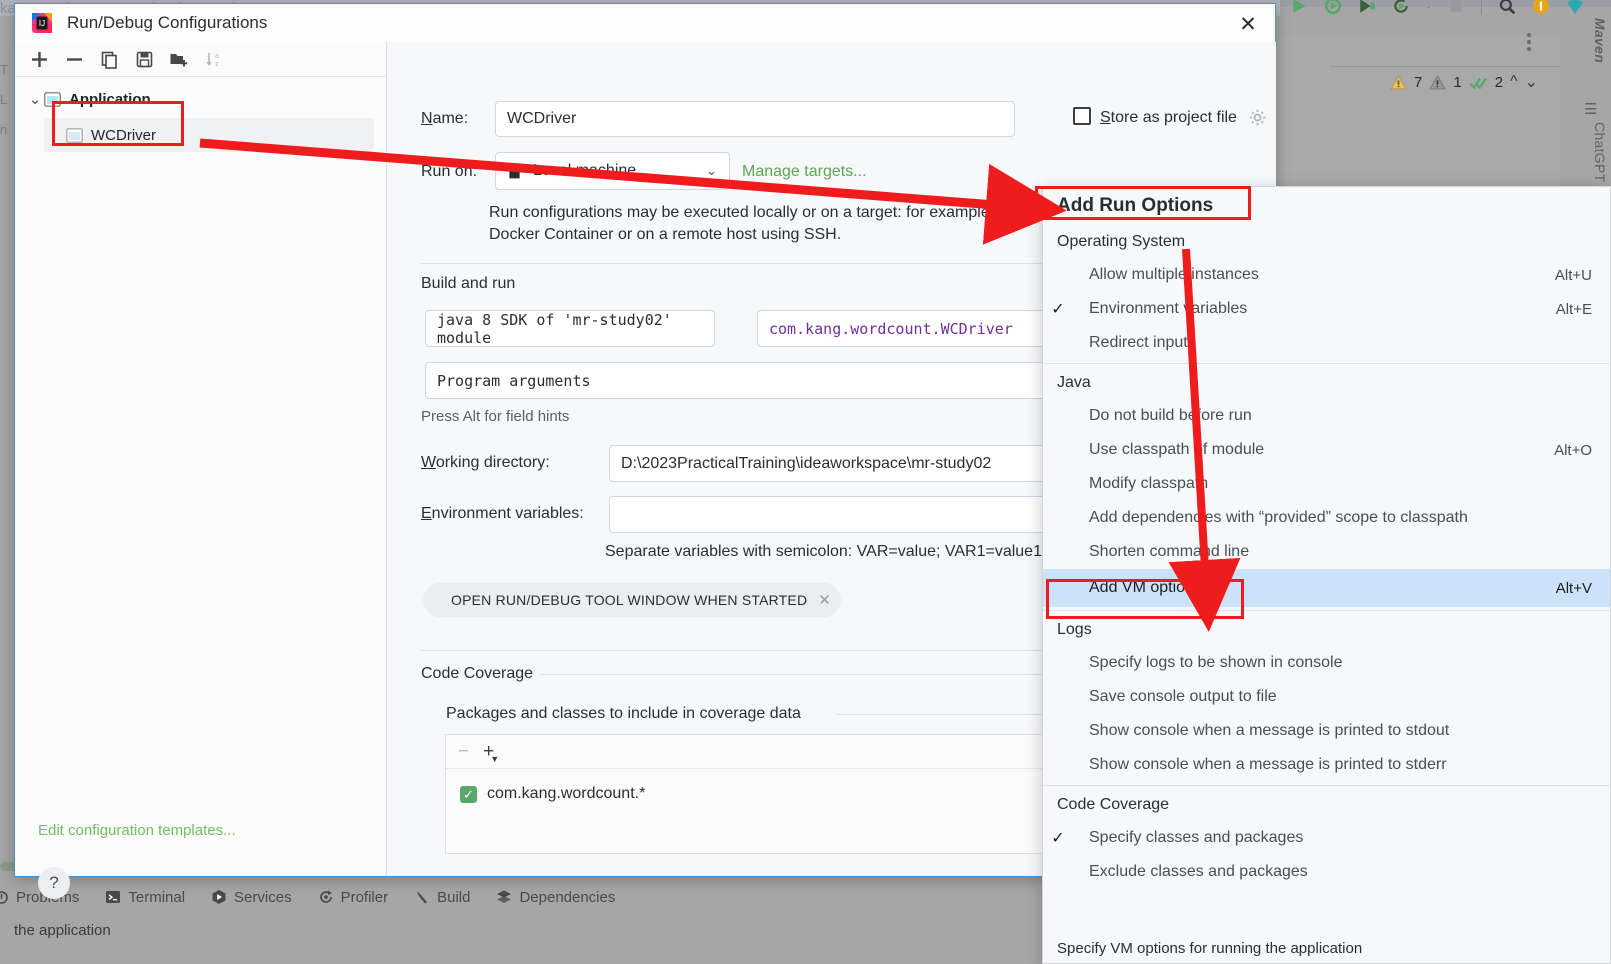 The image size is (1611, 964). Describe the element at coordinates (1326, 697) in the screenshot. I see `menu-item-save-console-output: Save console output to file` at that location.